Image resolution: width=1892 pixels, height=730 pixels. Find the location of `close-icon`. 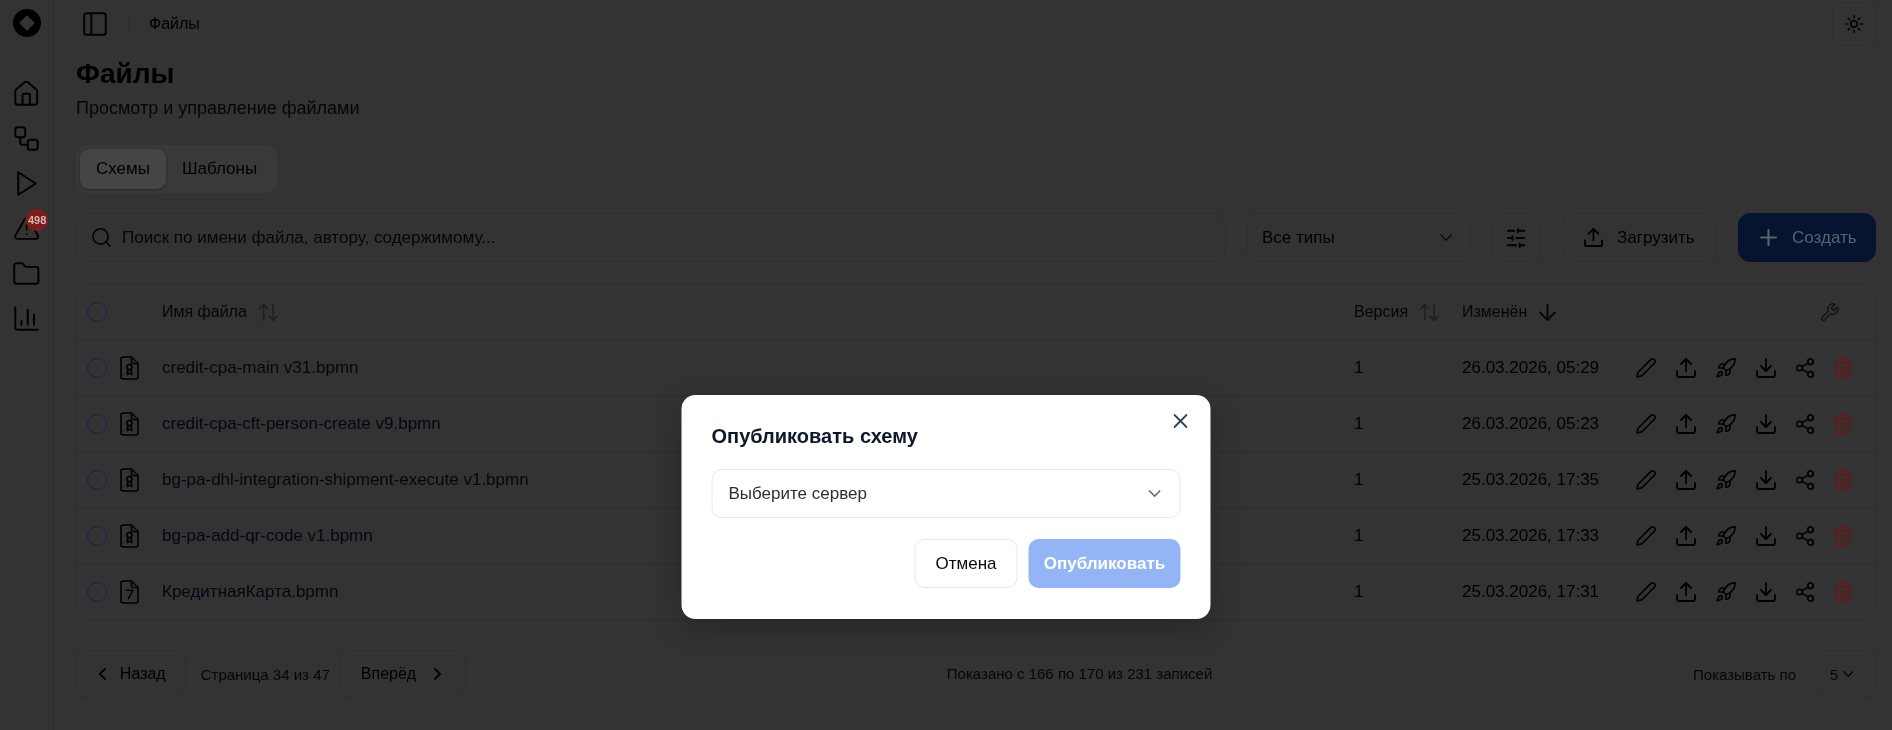

close-icon is located at coordinates (1180, 421).